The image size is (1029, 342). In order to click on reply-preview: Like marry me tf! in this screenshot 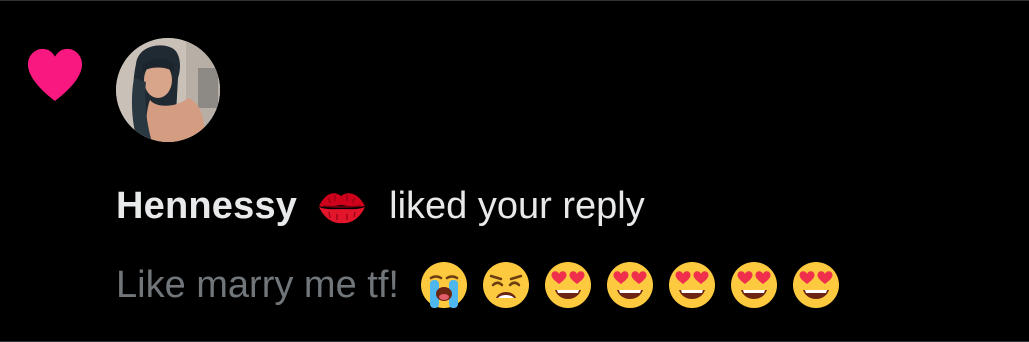, I will do `click(484, 285)`.